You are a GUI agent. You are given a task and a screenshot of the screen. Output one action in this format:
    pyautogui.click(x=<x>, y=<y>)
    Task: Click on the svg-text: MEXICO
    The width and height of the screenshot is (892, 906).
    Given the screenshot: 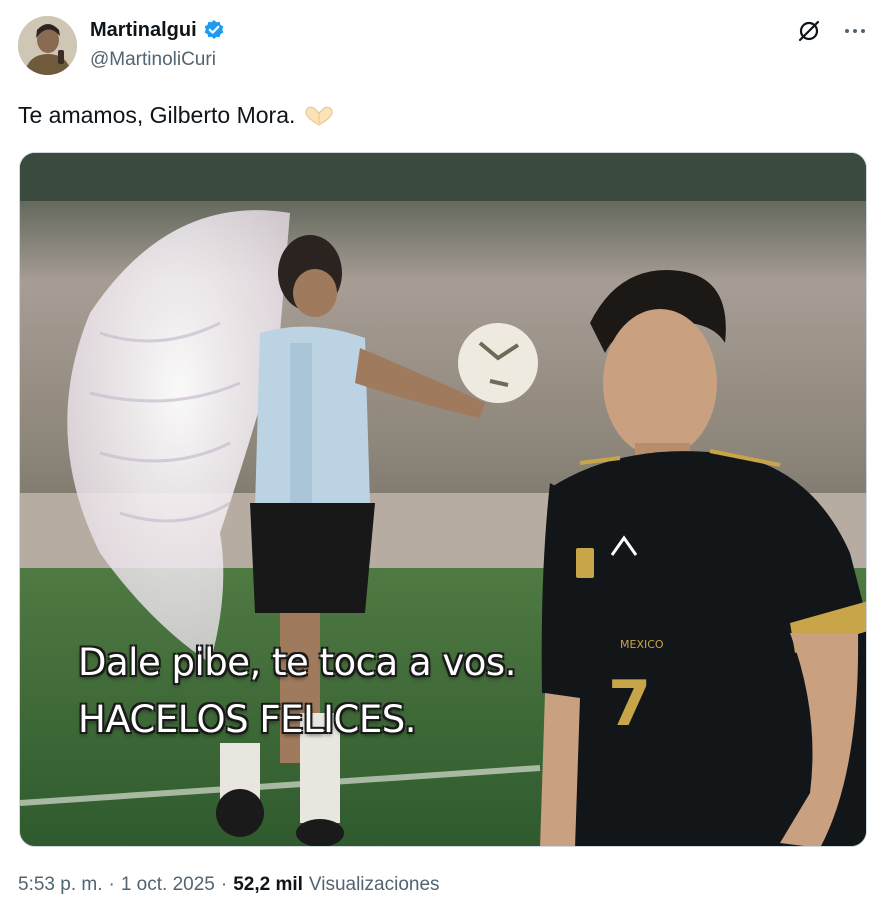 What is the action you would take?
    pyautogui.click(x=642, y=644)
    